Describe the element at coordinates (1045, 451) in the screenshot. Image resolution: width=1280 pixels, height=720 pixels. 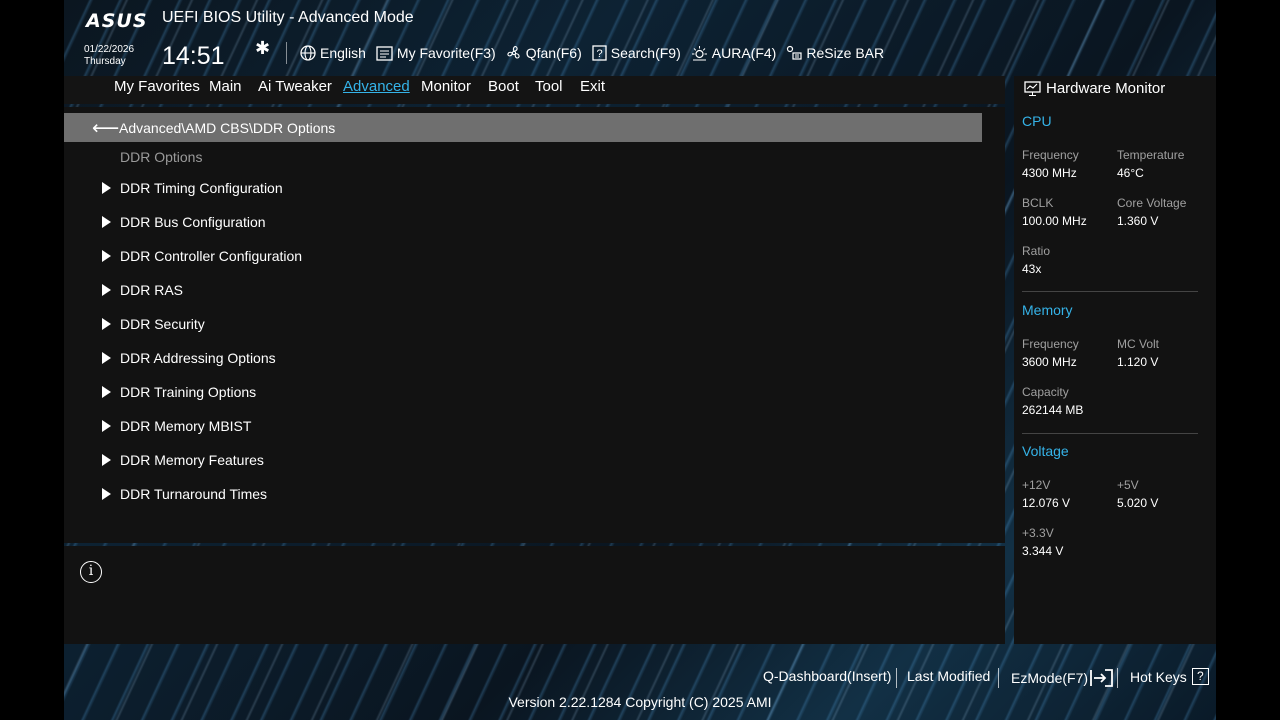
I see `voltage-heading: Voltage` at that location.